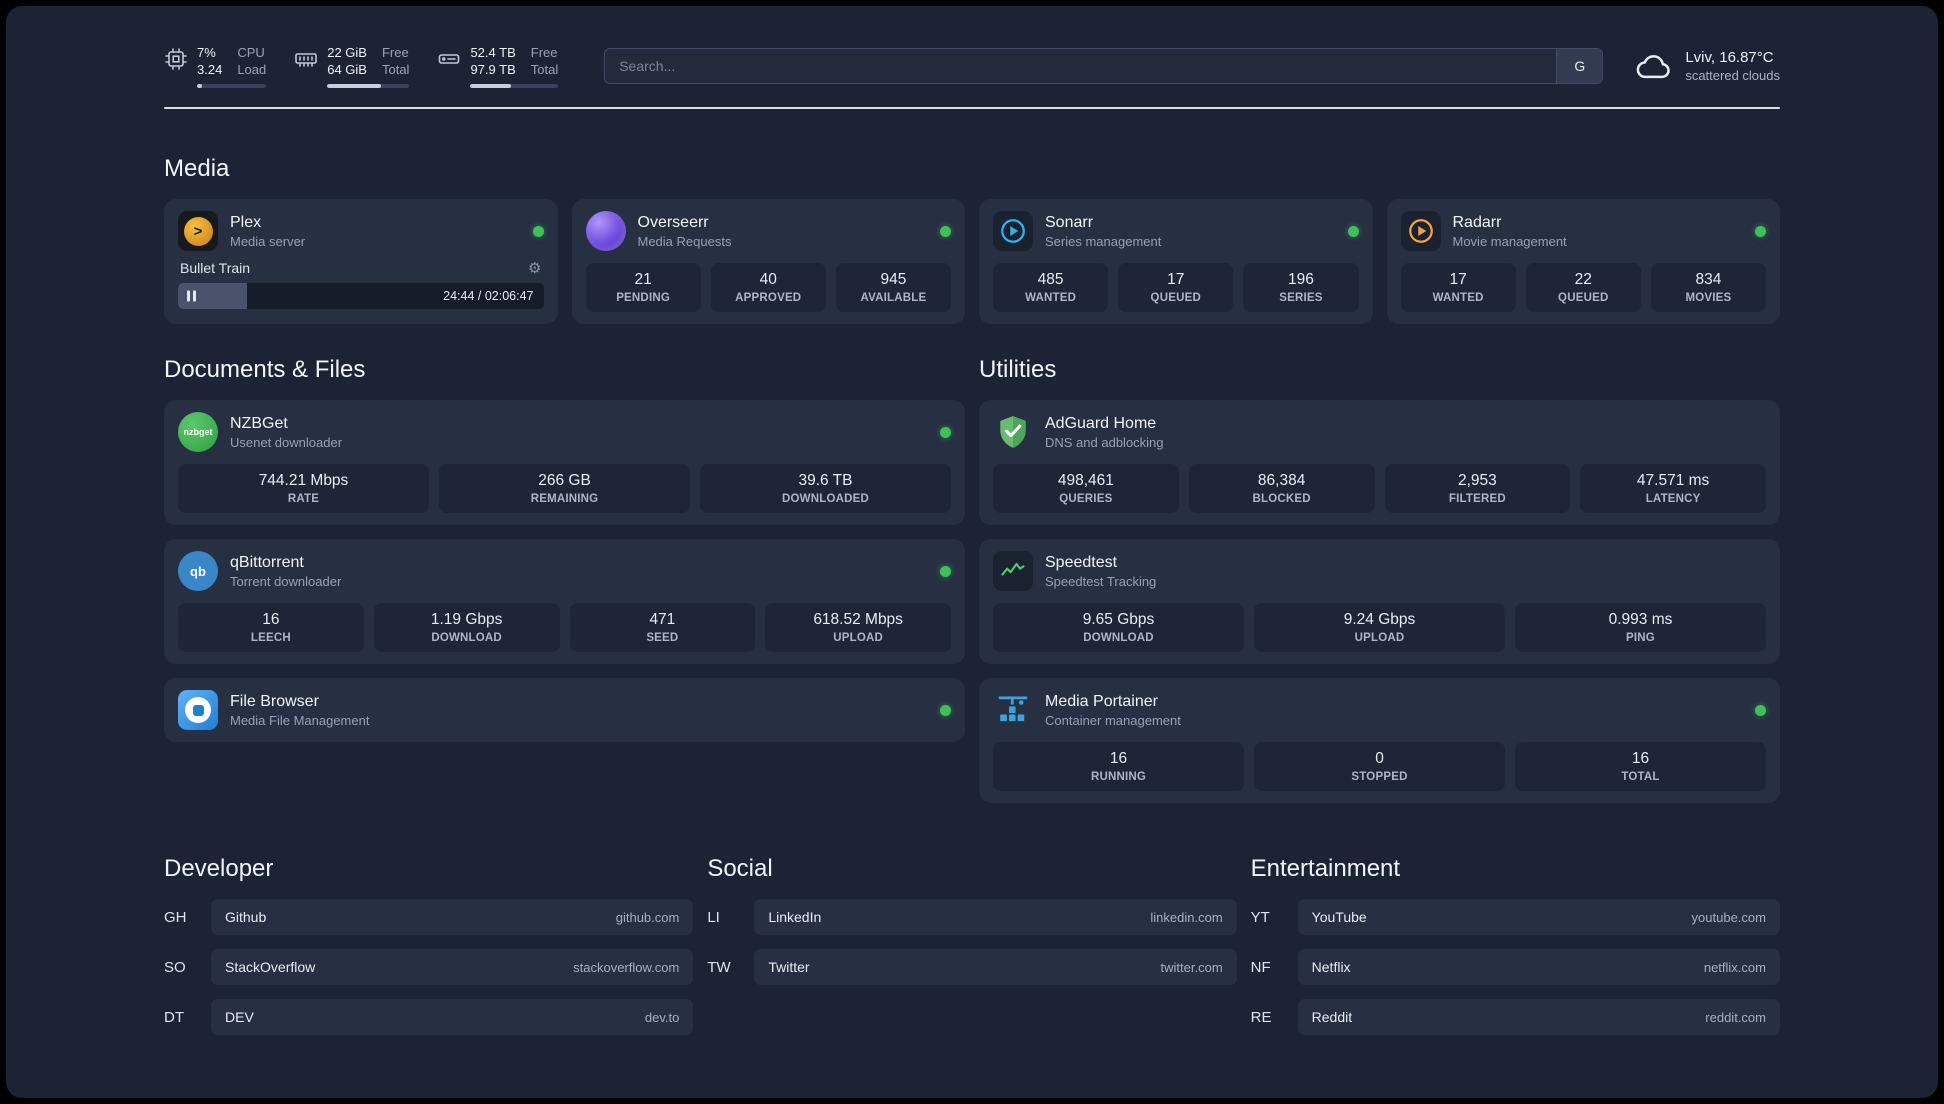  Describe the element at coordinates (1477, 222) in the screenshot. I see `app-name: Radarr` at that location.